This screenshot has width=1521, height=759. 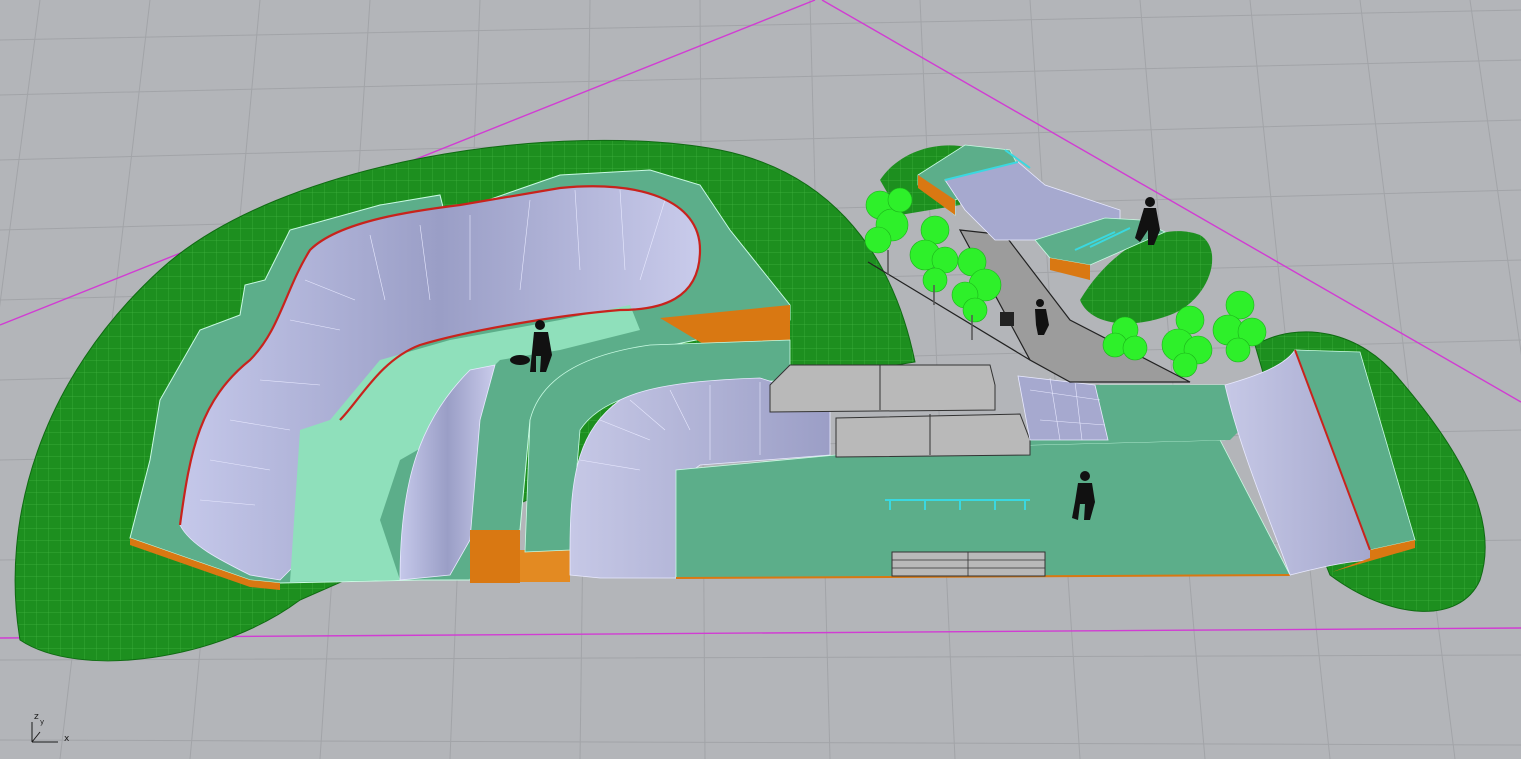 What do you see at coordinates (968, 564) in the screenshot?
I see `flat-bench` at bounding box center [968, 564].